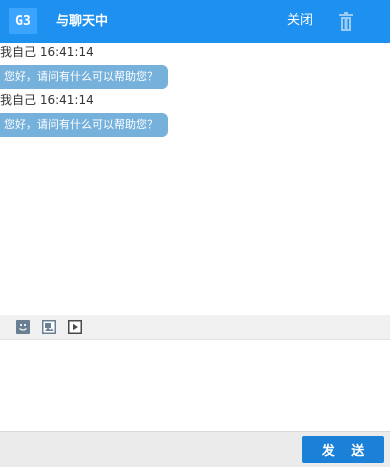 This screenshot has width=390, height=467. What do you see at coordinates (300, 21) in the screenshot?
I see `close-button: 关闭` at bounding box center [300, 21].